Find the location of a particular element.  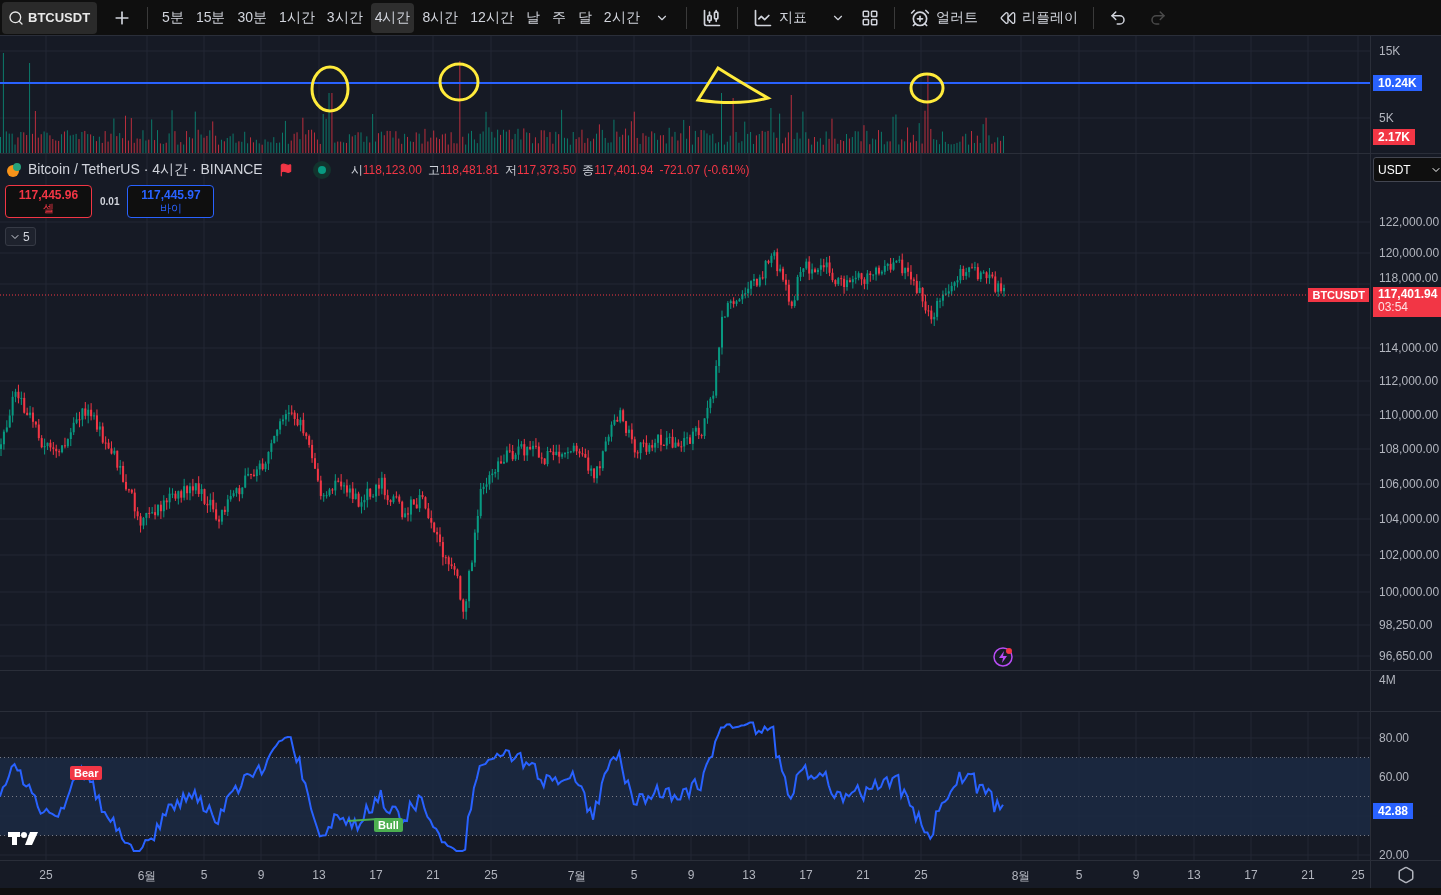

interval-tab: 날 is located at coordinates (532, 17).